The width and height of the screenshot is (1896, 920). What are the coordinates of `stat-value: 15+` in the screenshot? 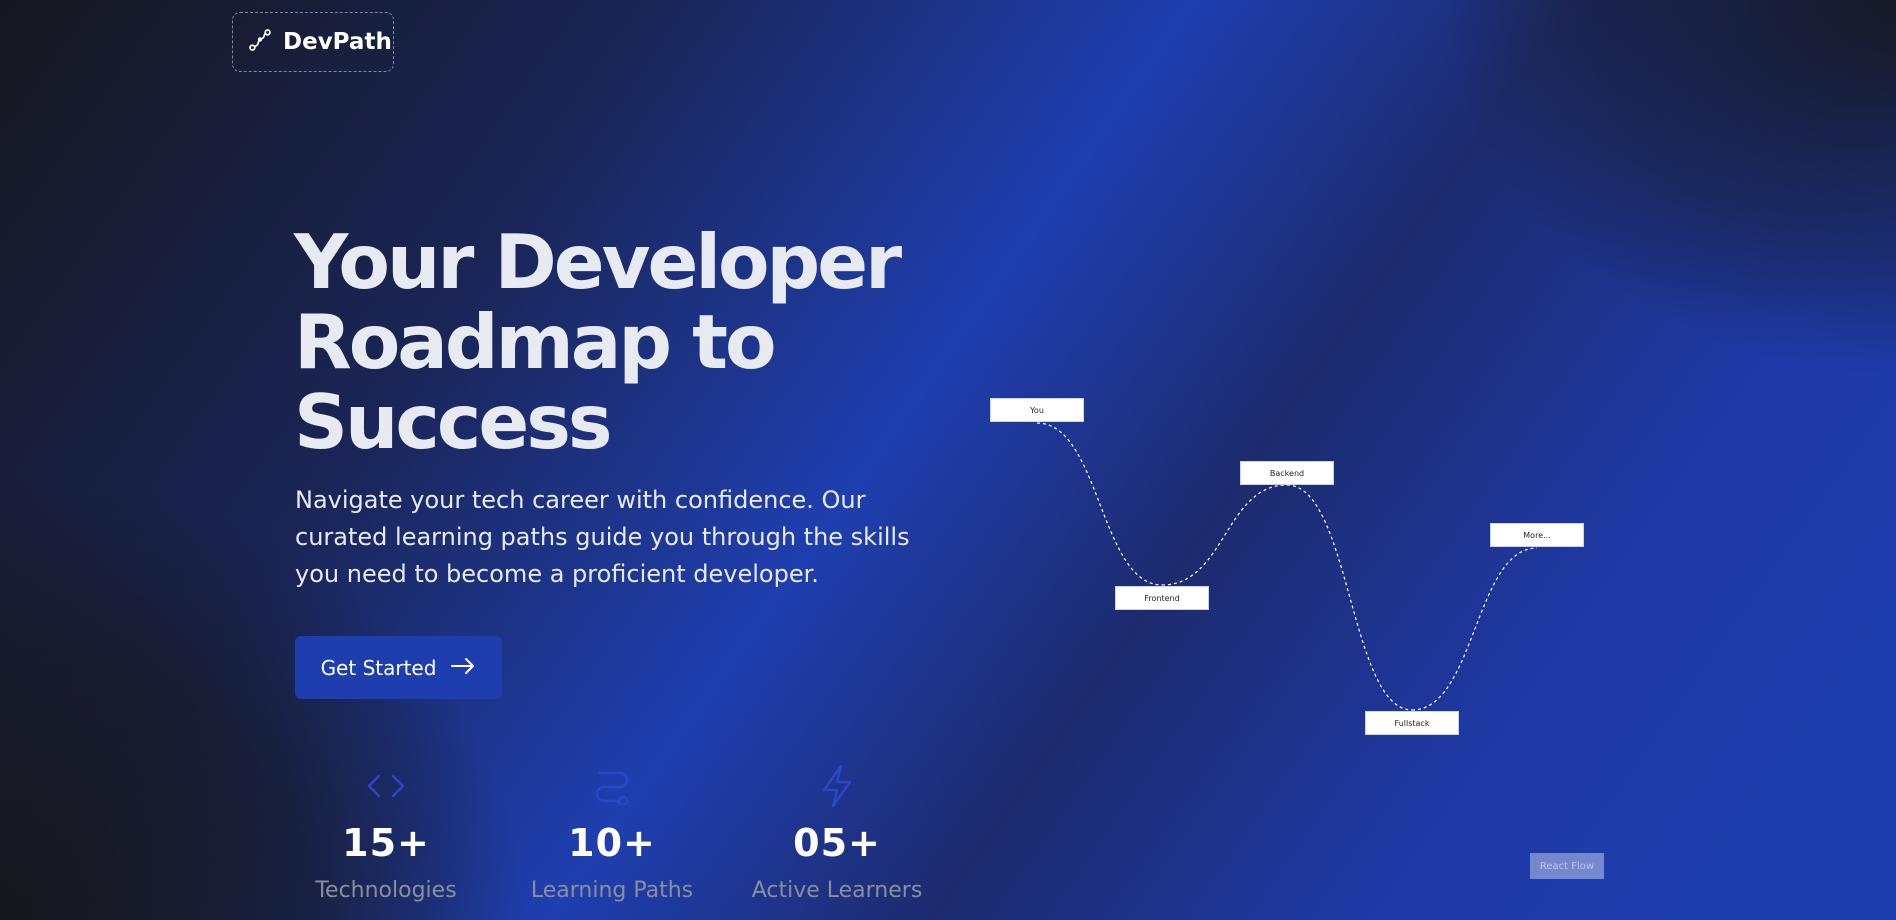 It's located at (386, 843).